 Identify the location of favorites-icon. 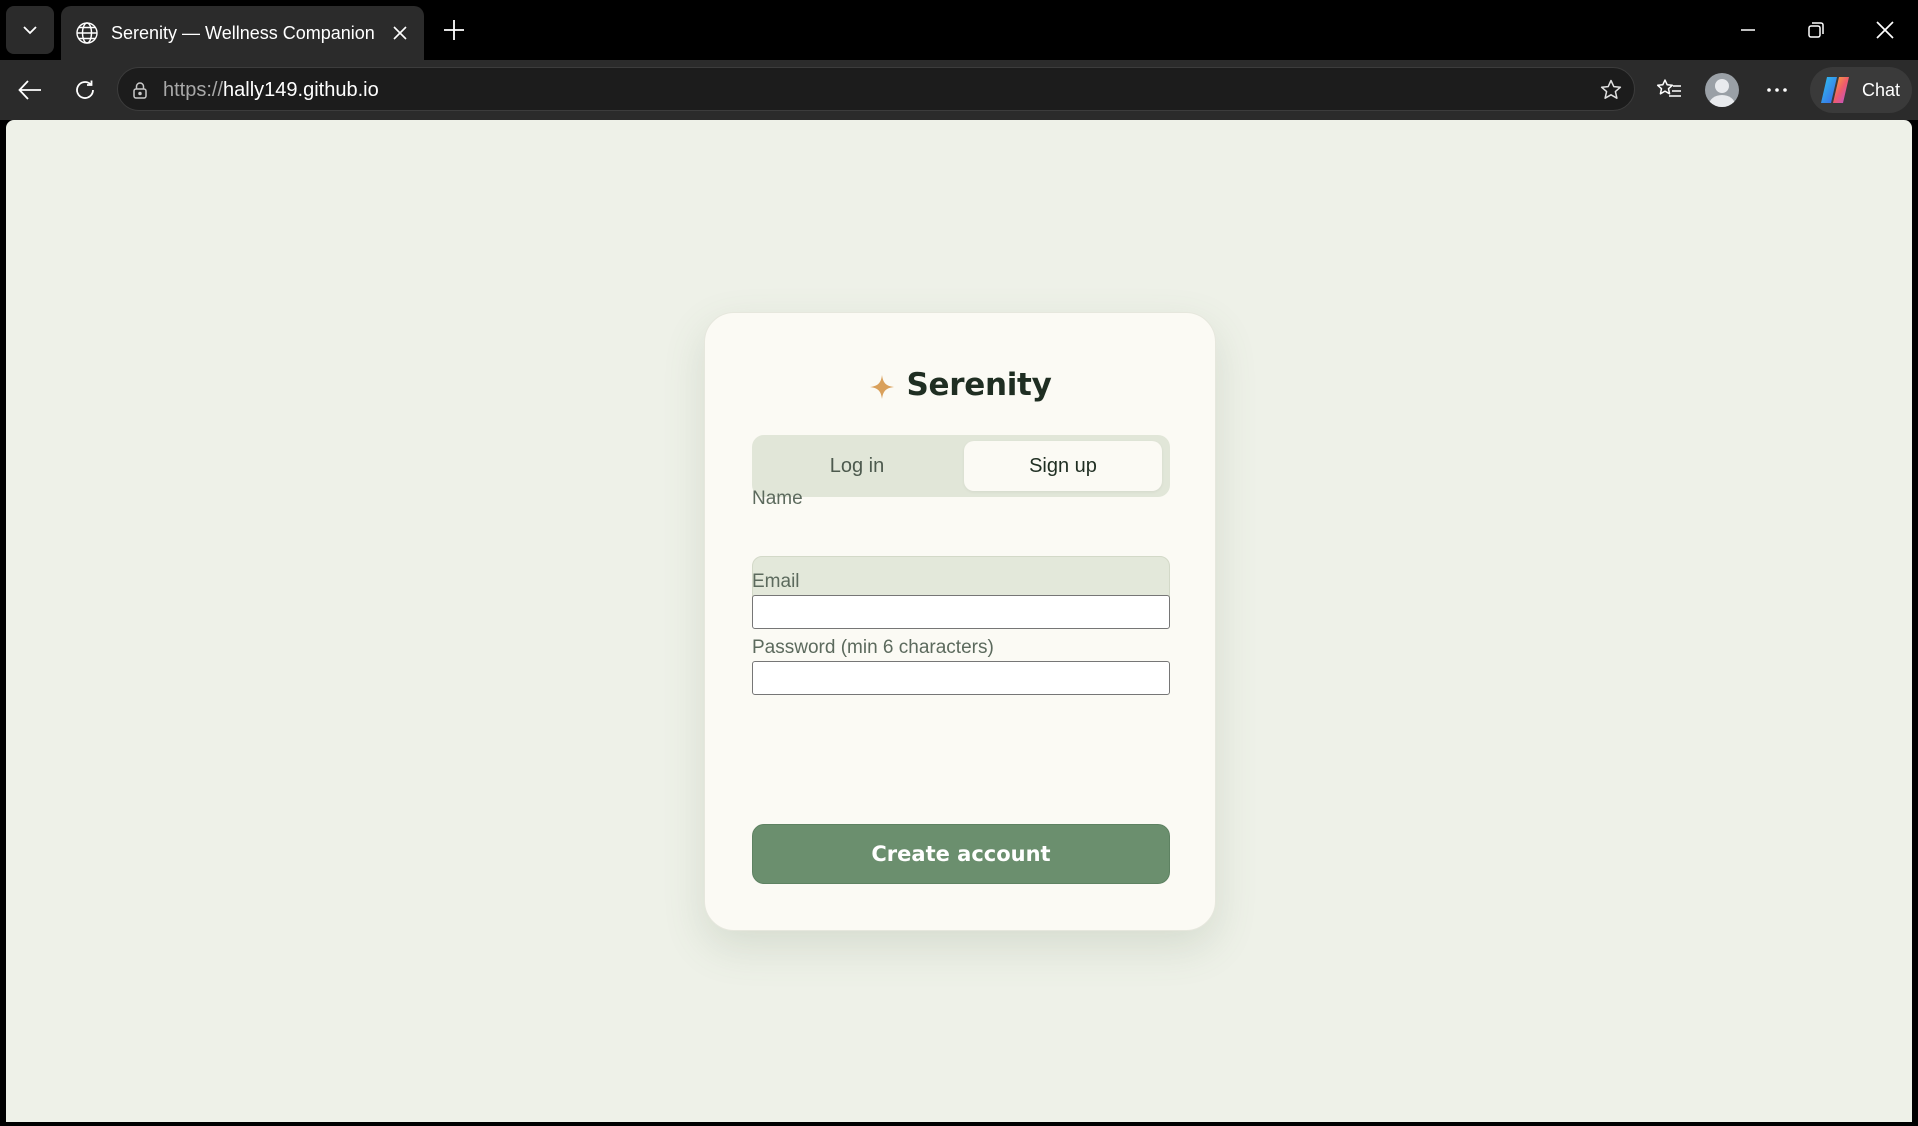
(1669, 90).